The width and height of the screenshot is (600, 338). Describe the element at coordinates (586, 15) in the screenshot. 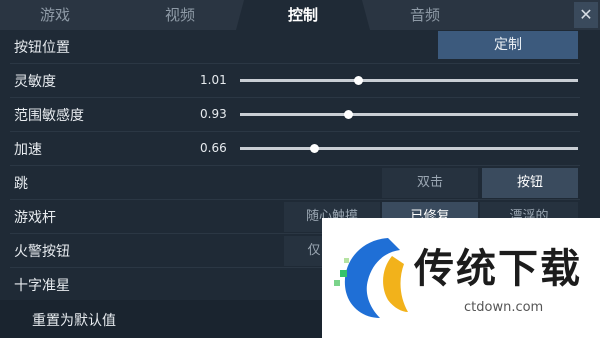

I see `close-button: ✕` at that location.